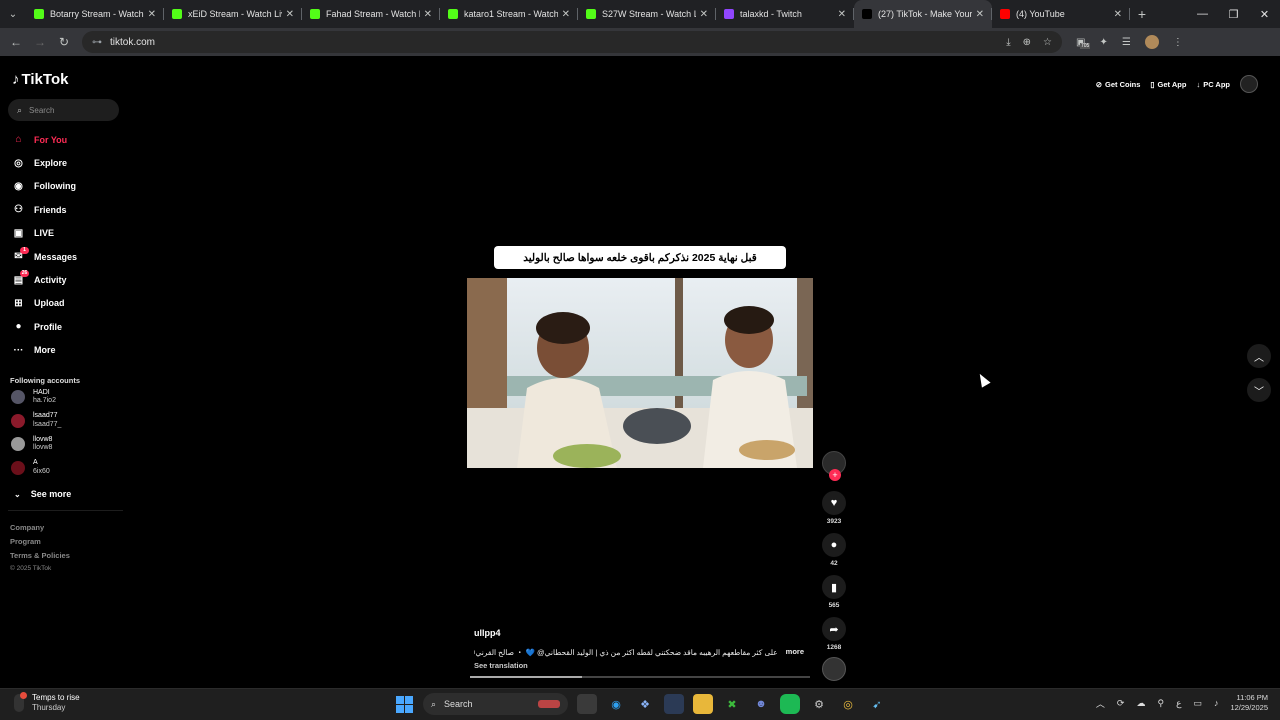 Image resolution: width=1280 pixels, height=720 pixels. What do you see at coordinates (47, 702) in the screenshot?
I see `weather-widget: Temps to rise Thursday` at bounding box center [47, 702].